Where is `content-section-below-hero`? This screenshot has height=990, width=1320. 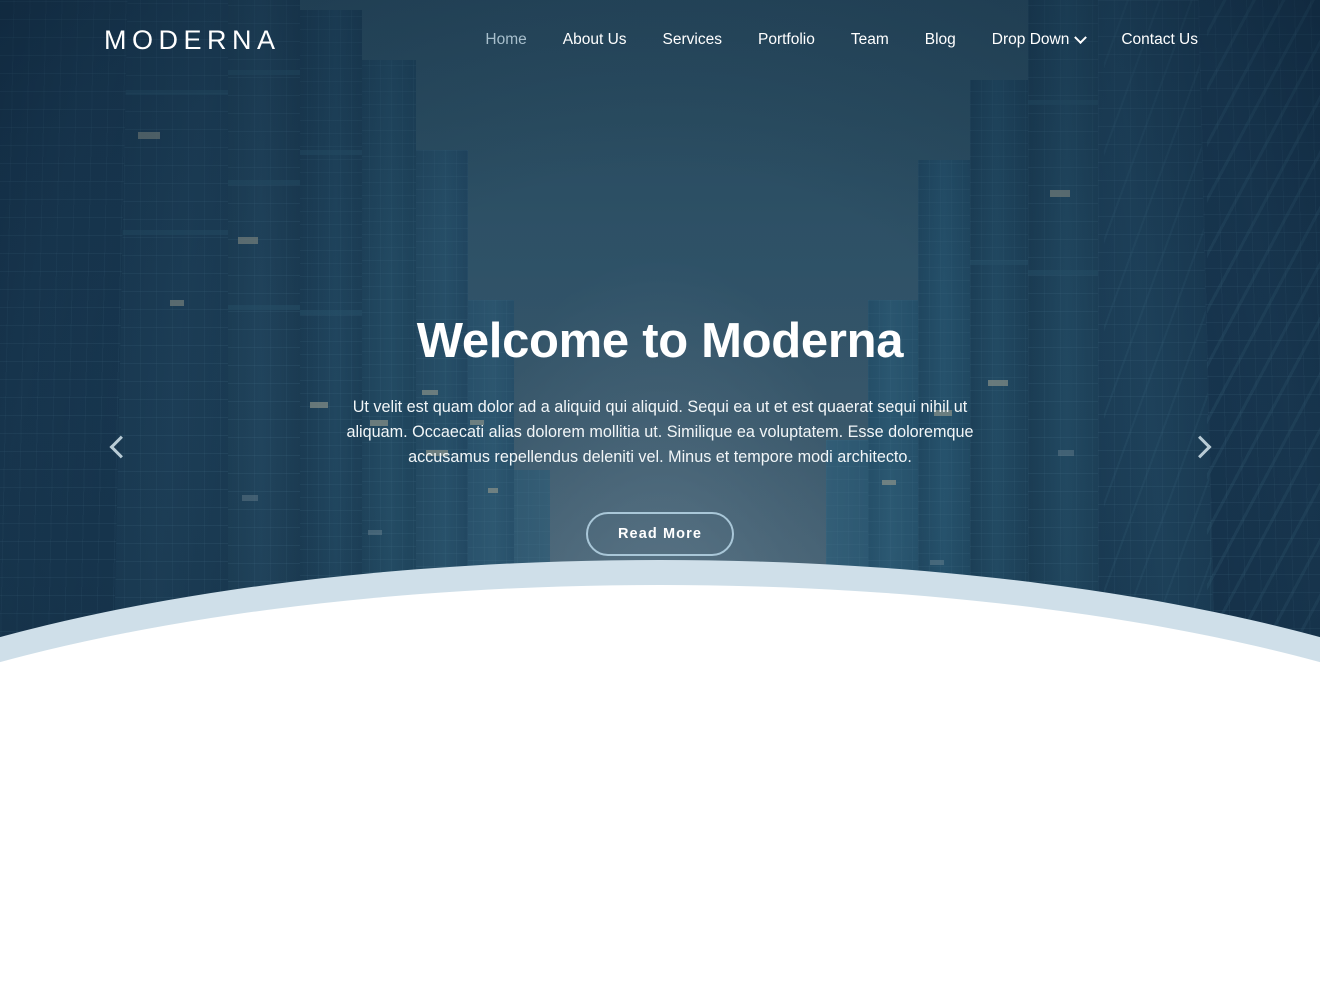 content-section-below-hero is located at coordinates (660, 935).